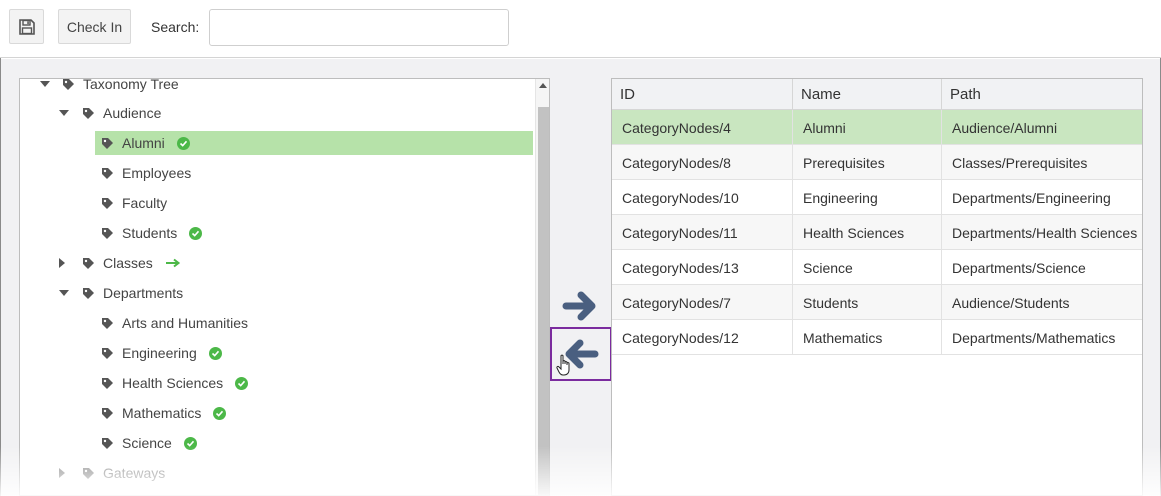  What do you see at coordinates (128, 263) in the screenshot?
I see `tree-node-label: Classes` at bounding box center [128, 263].